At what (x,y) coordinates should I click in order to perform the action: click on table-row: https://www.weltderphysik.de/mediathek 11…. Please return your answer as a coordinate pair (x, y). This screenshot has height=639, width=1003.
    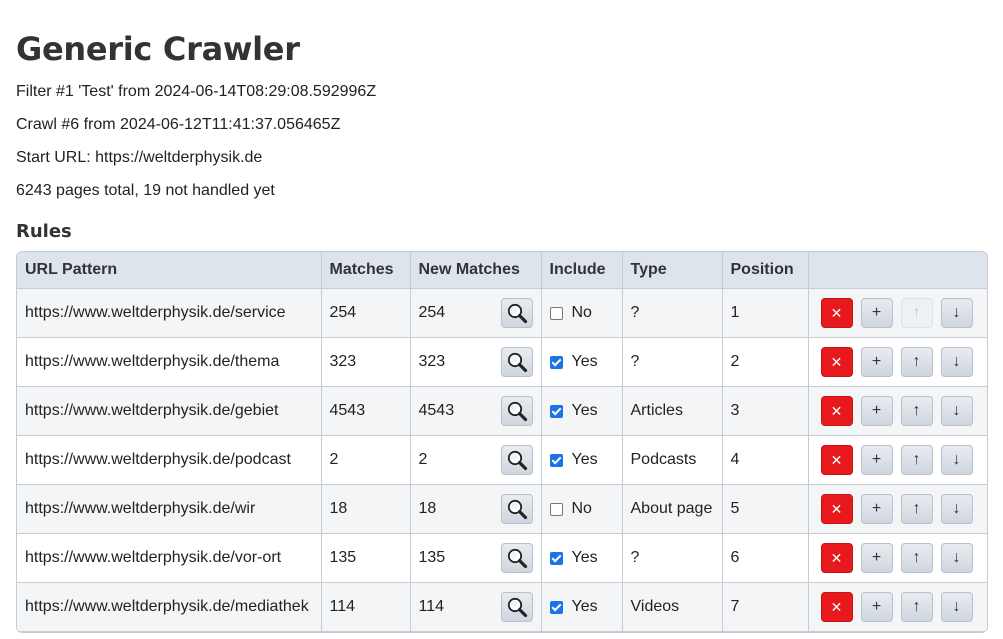
    Looking at the image, I should click on (502, 607).